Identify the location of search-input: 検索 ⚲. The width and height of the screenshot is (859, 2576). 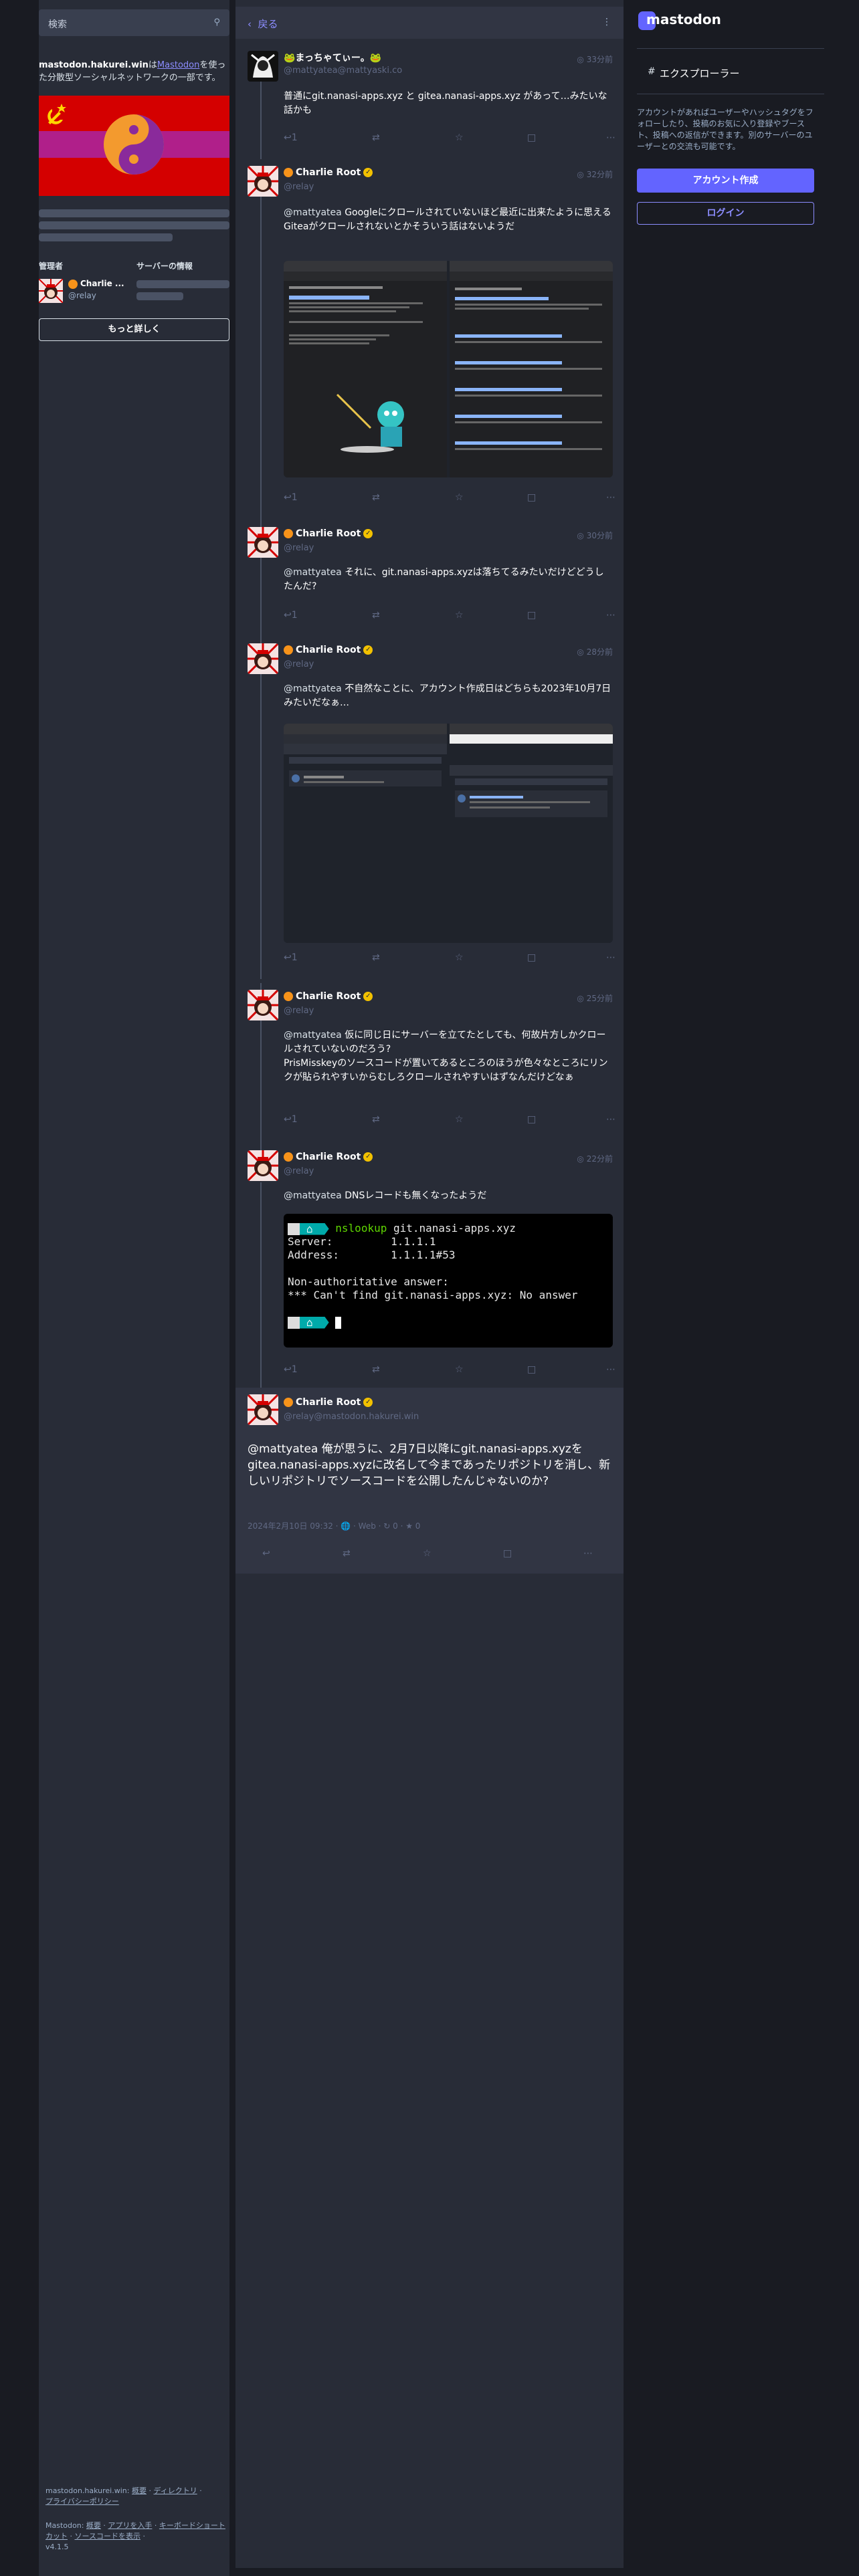
(134, 22).